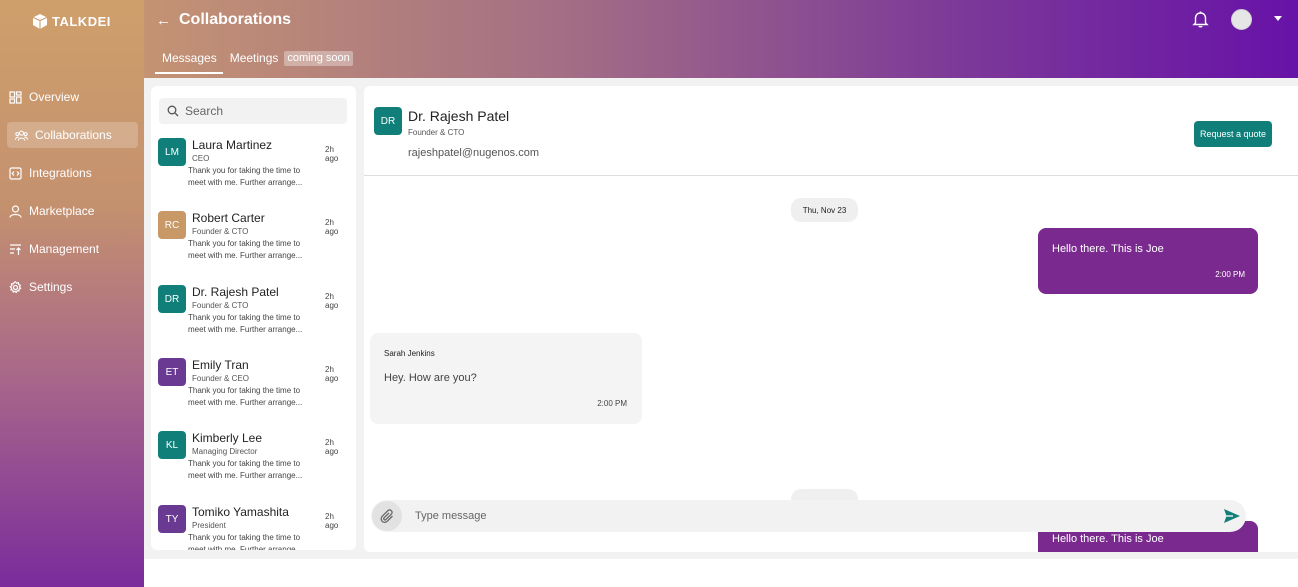 This screenshot has width=1298, height=587. I want to click on chat-contact-name: Dr. Rajesh Patel, so click(459, 116).